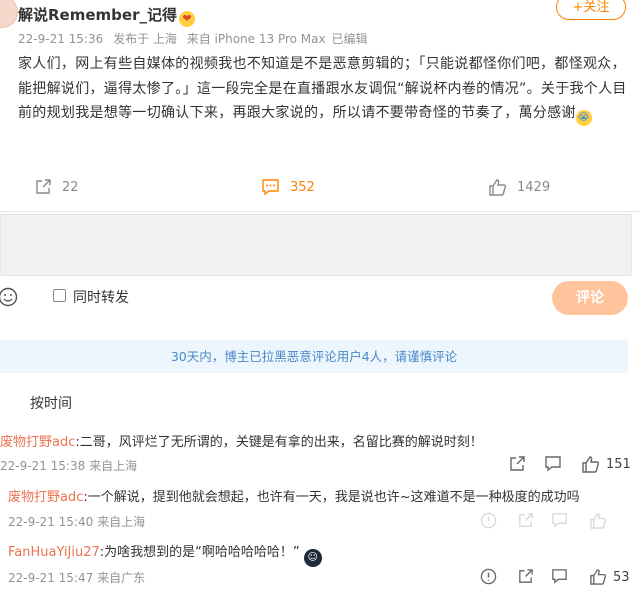 The width and height of the screenshot is (640, 593). Describe the element at coordinates (59, 295) in the screenshot. I see `repost-checkbox` at that location.